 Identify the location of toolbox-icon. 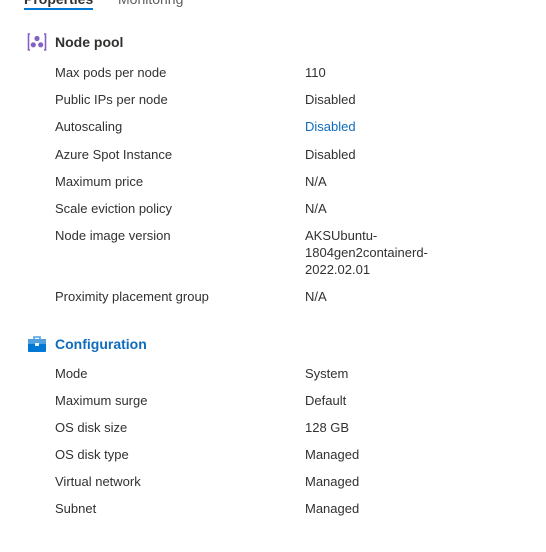
(37, 344).